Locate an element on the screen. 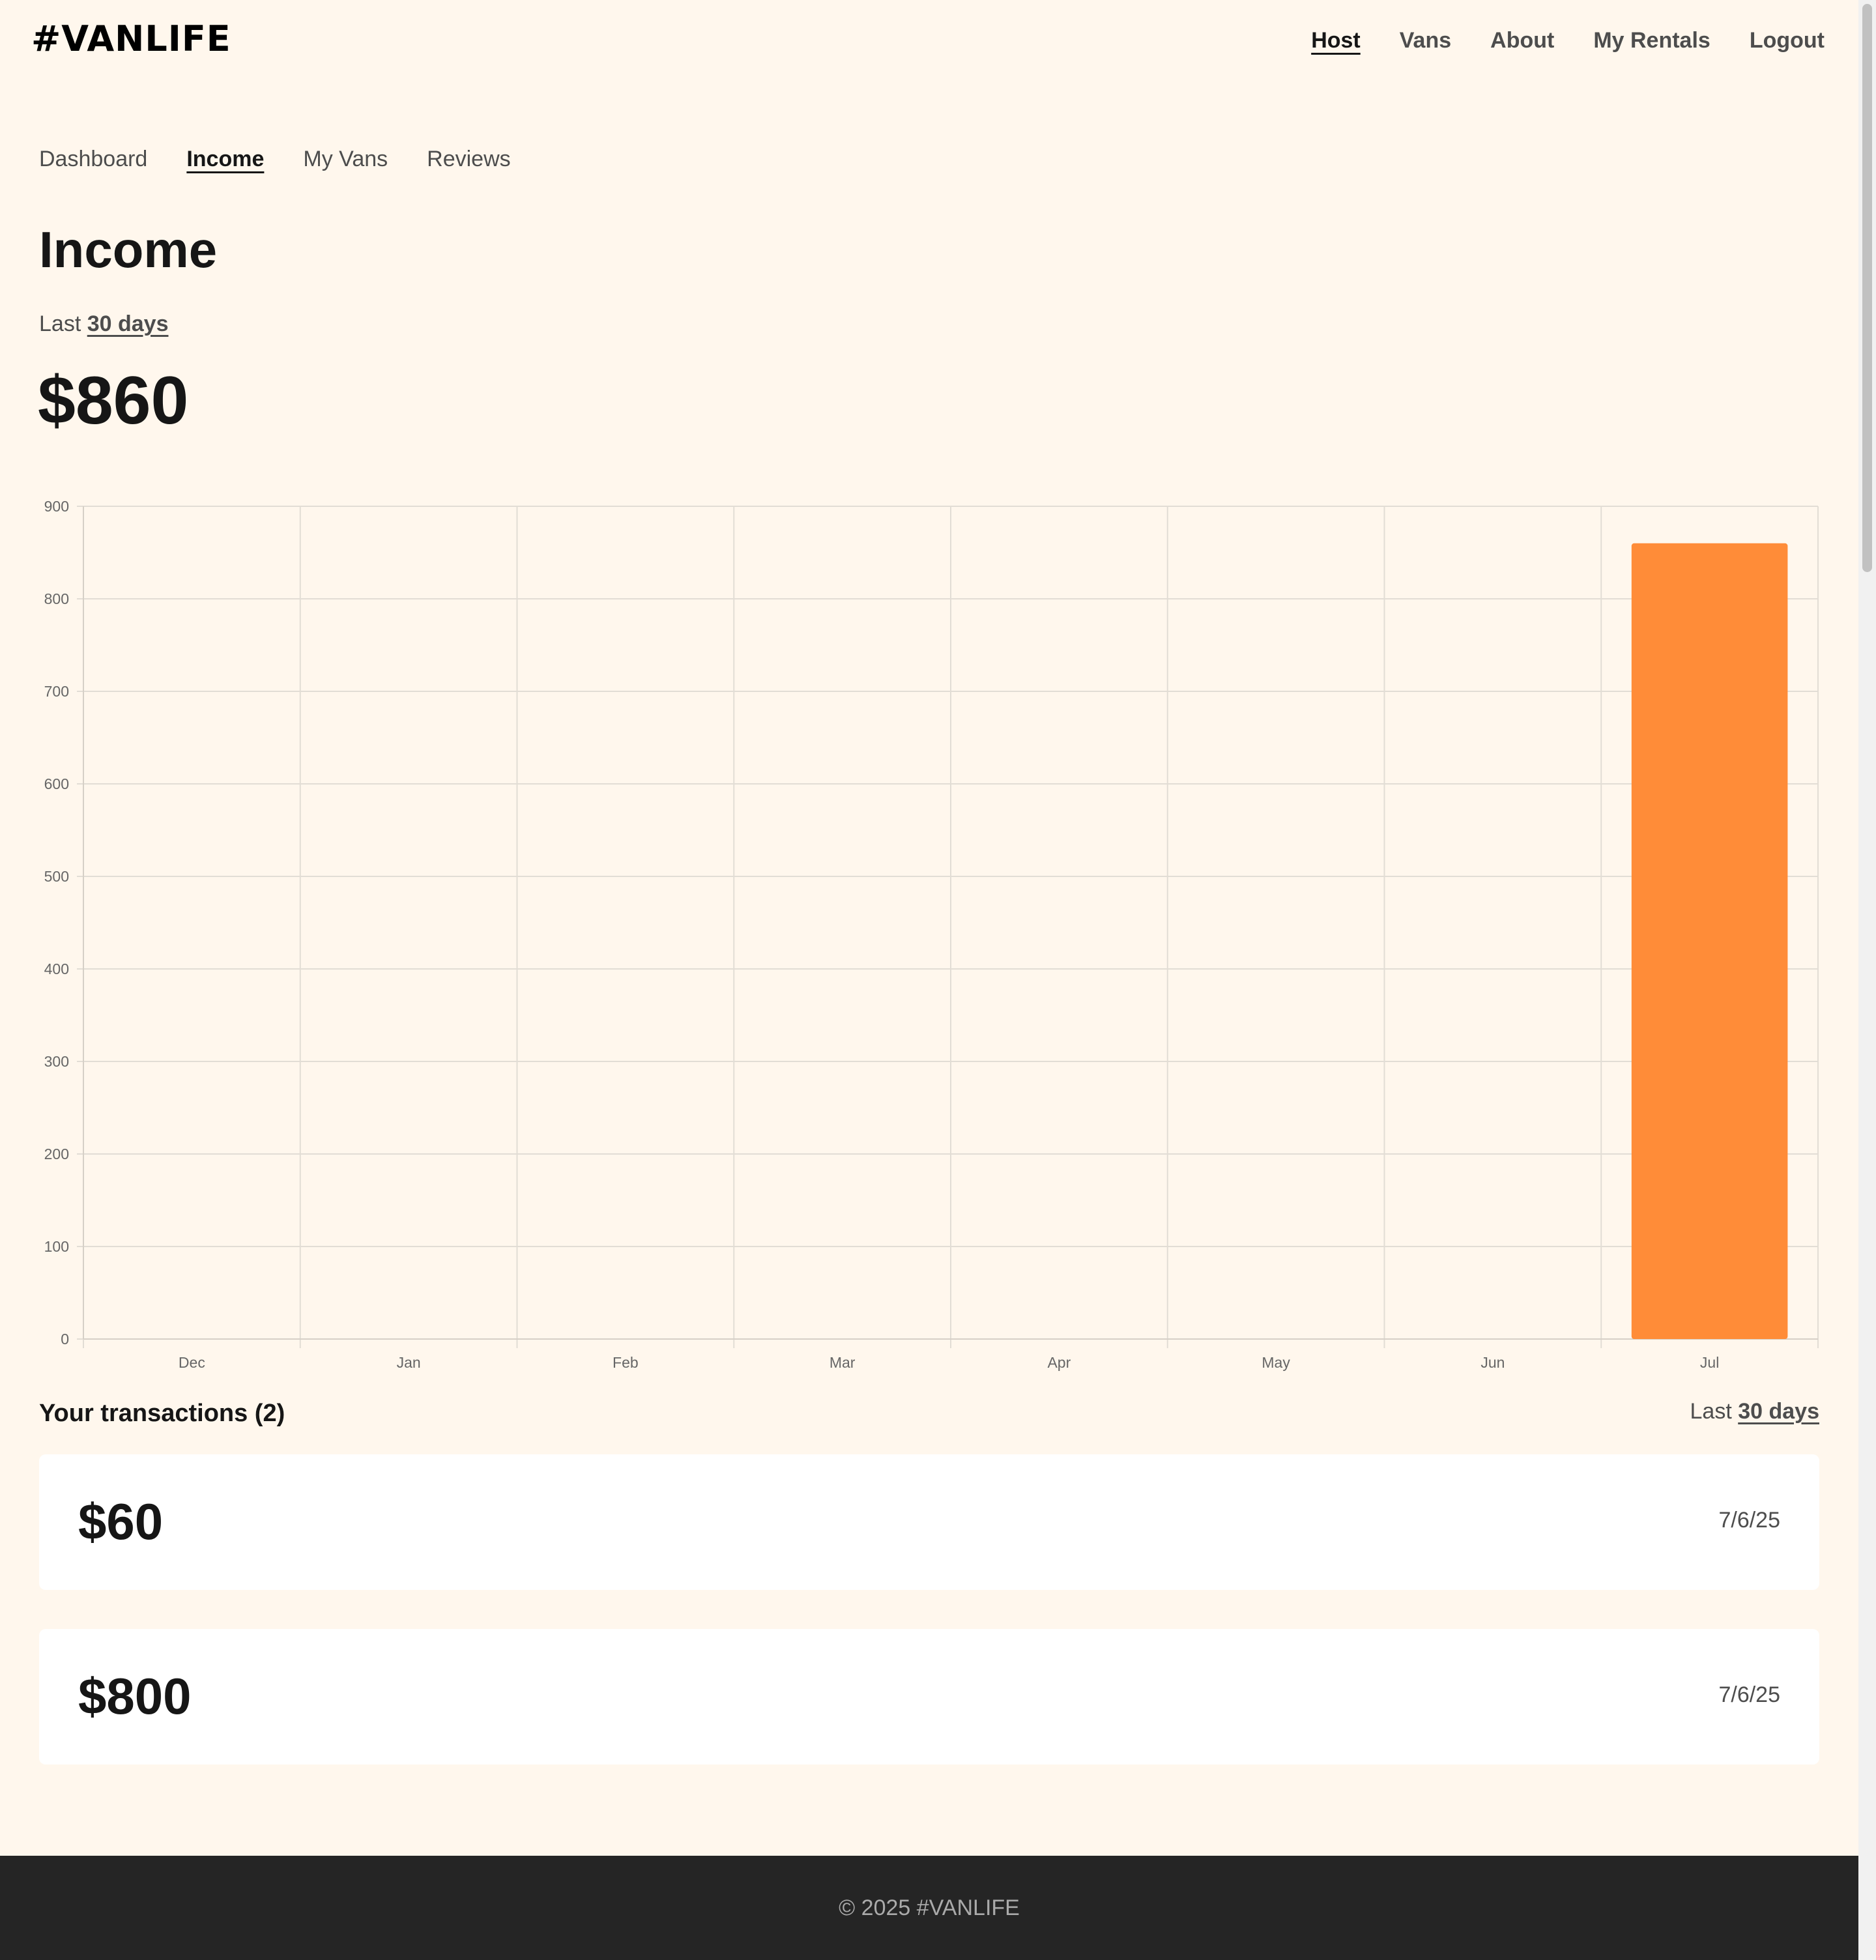 Image resolution: width=1876 pixels, height=1960 pixels. y-tick-label: 400 is located at coordinates (56, 968).